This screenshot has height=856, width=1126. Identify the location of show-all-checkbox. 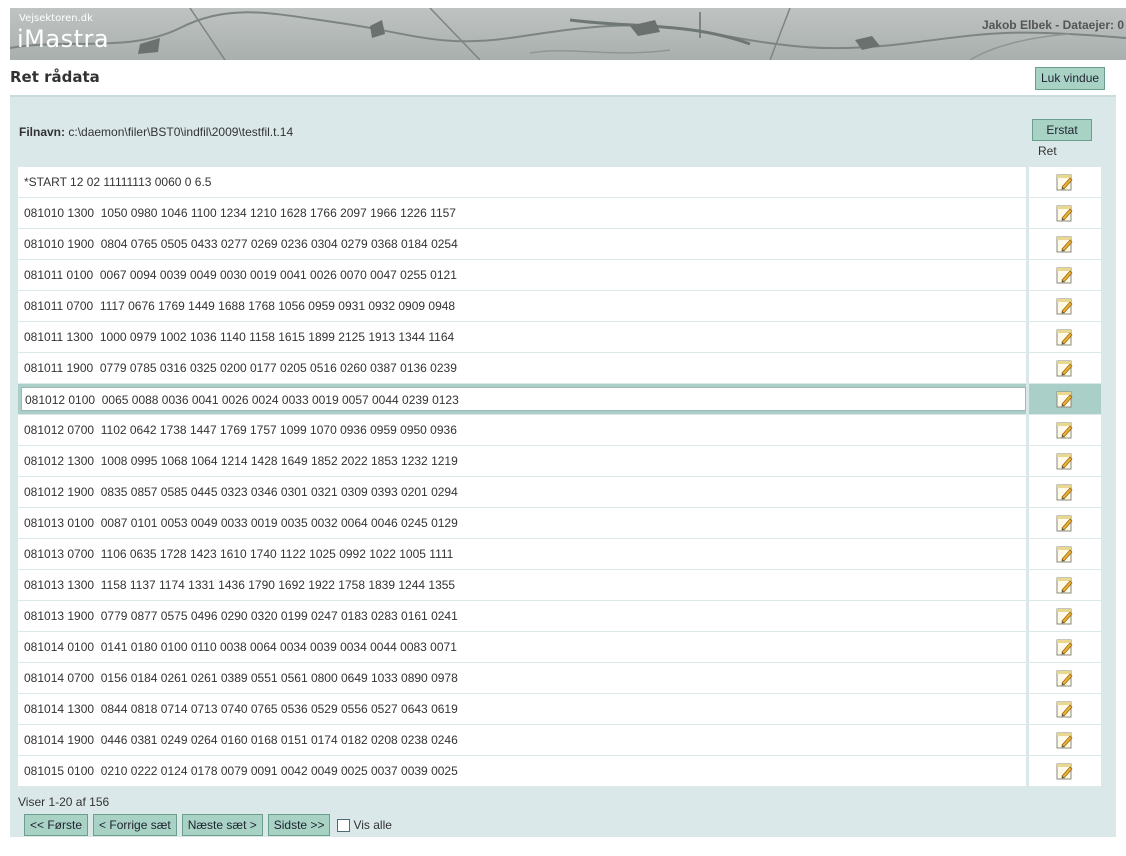
(344, 825).